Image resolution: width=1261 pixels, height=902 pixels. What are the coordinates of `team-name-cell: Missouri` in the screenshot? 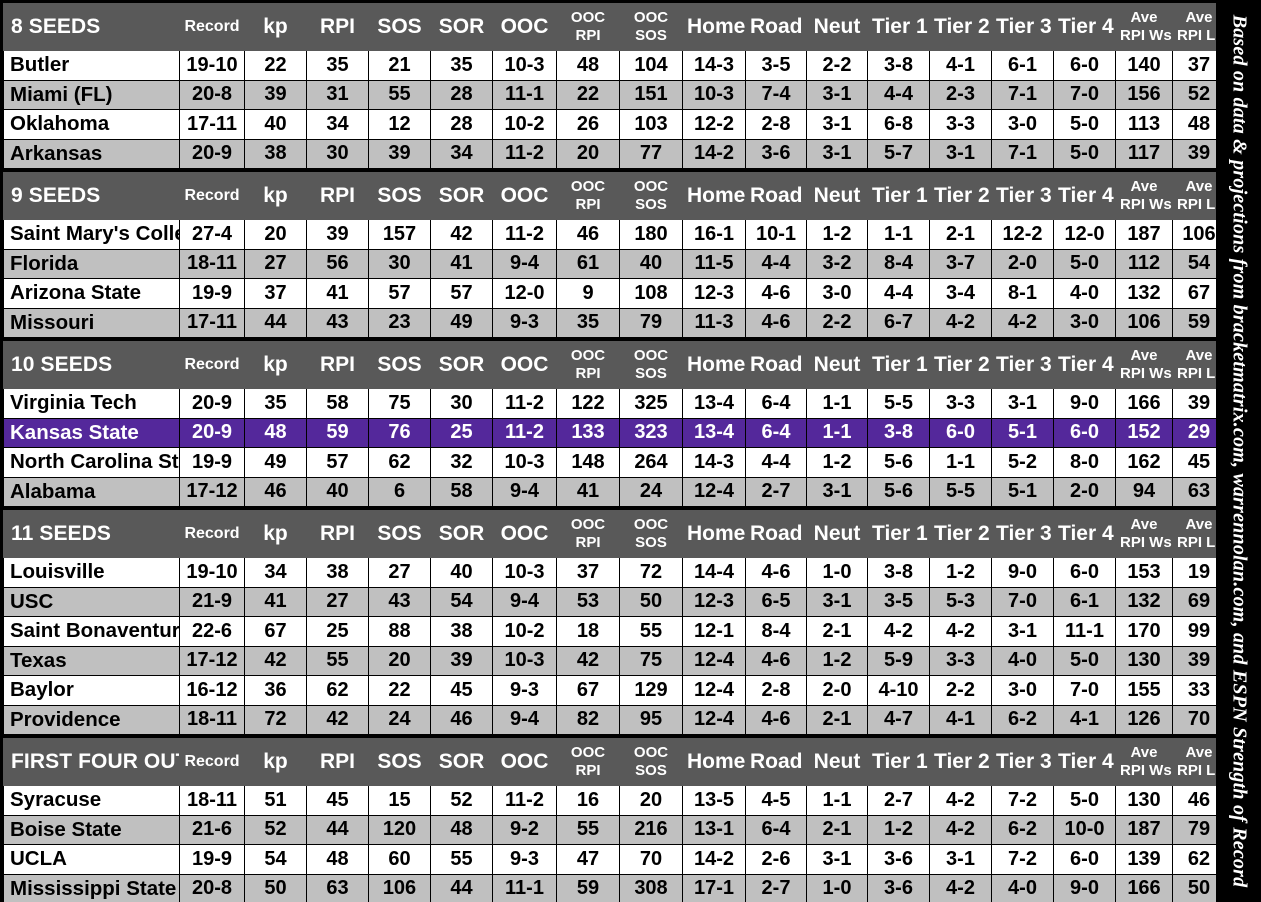 It's located at (91, 322).